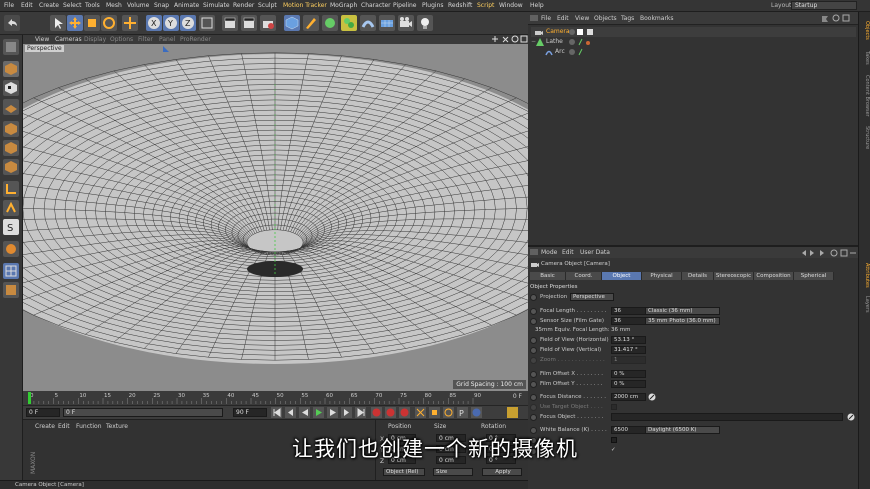 The height and width of the screenshot is (489, 870). Describe the element at coordinates (628, 340) in the screenshot. I see `fov-h-field: 53.13 °` at that location.